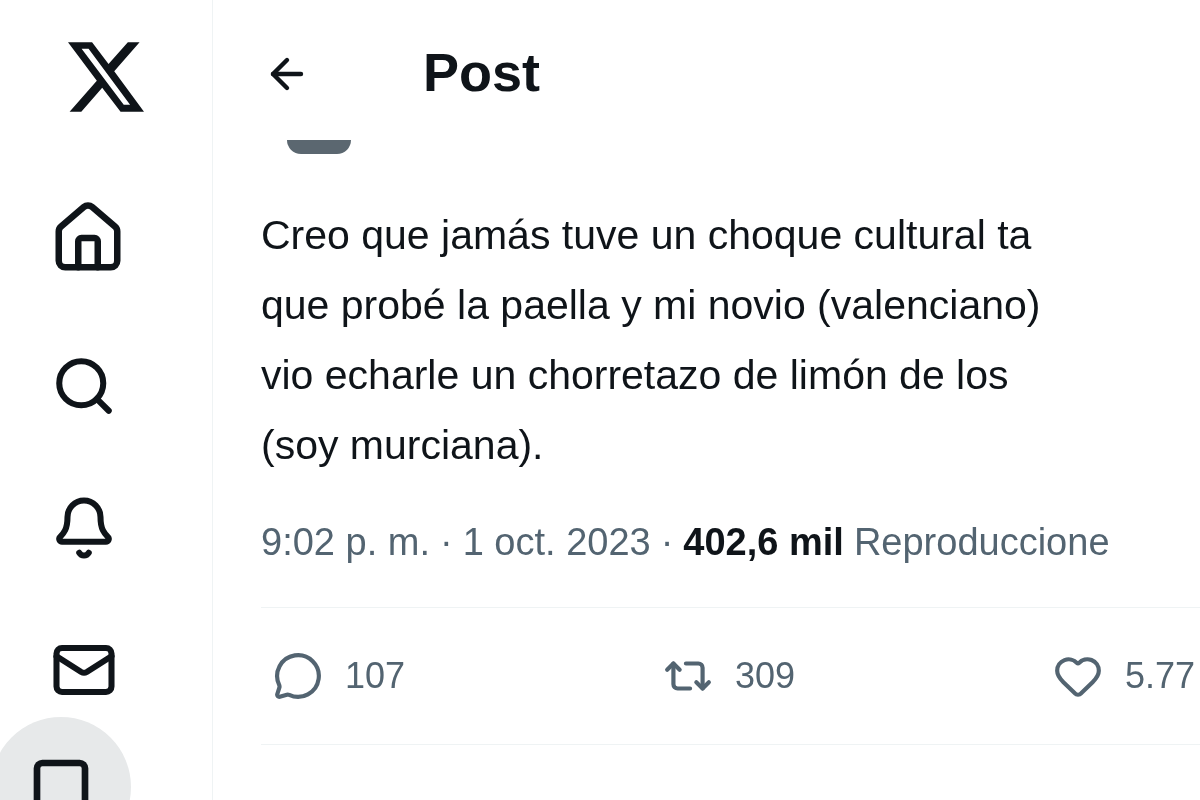 This screenshot has width=1200, height=800. What do you see at coordinates (319, 147) in the screenshot?
I see `avatar` at bounding box center [319, 147].